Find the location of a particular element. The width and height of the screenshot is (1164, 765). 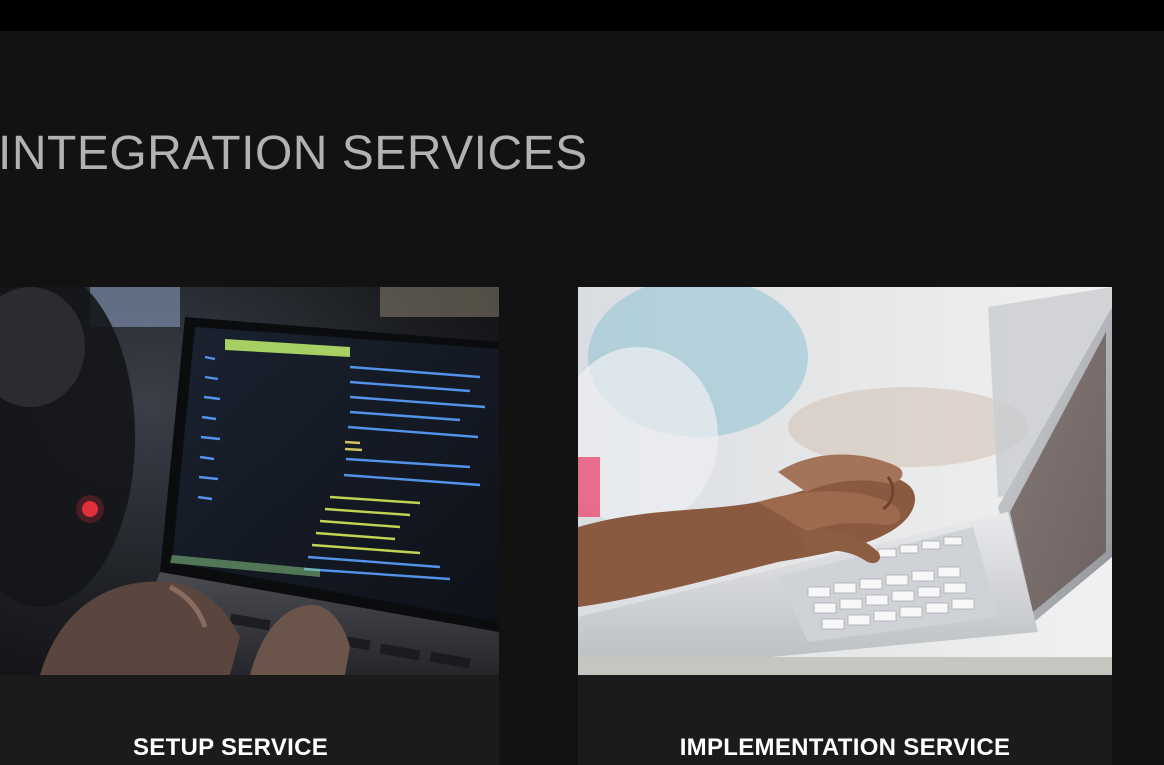

section-title: INTEGRATION SERVICES is located at coordinates (294, 153).